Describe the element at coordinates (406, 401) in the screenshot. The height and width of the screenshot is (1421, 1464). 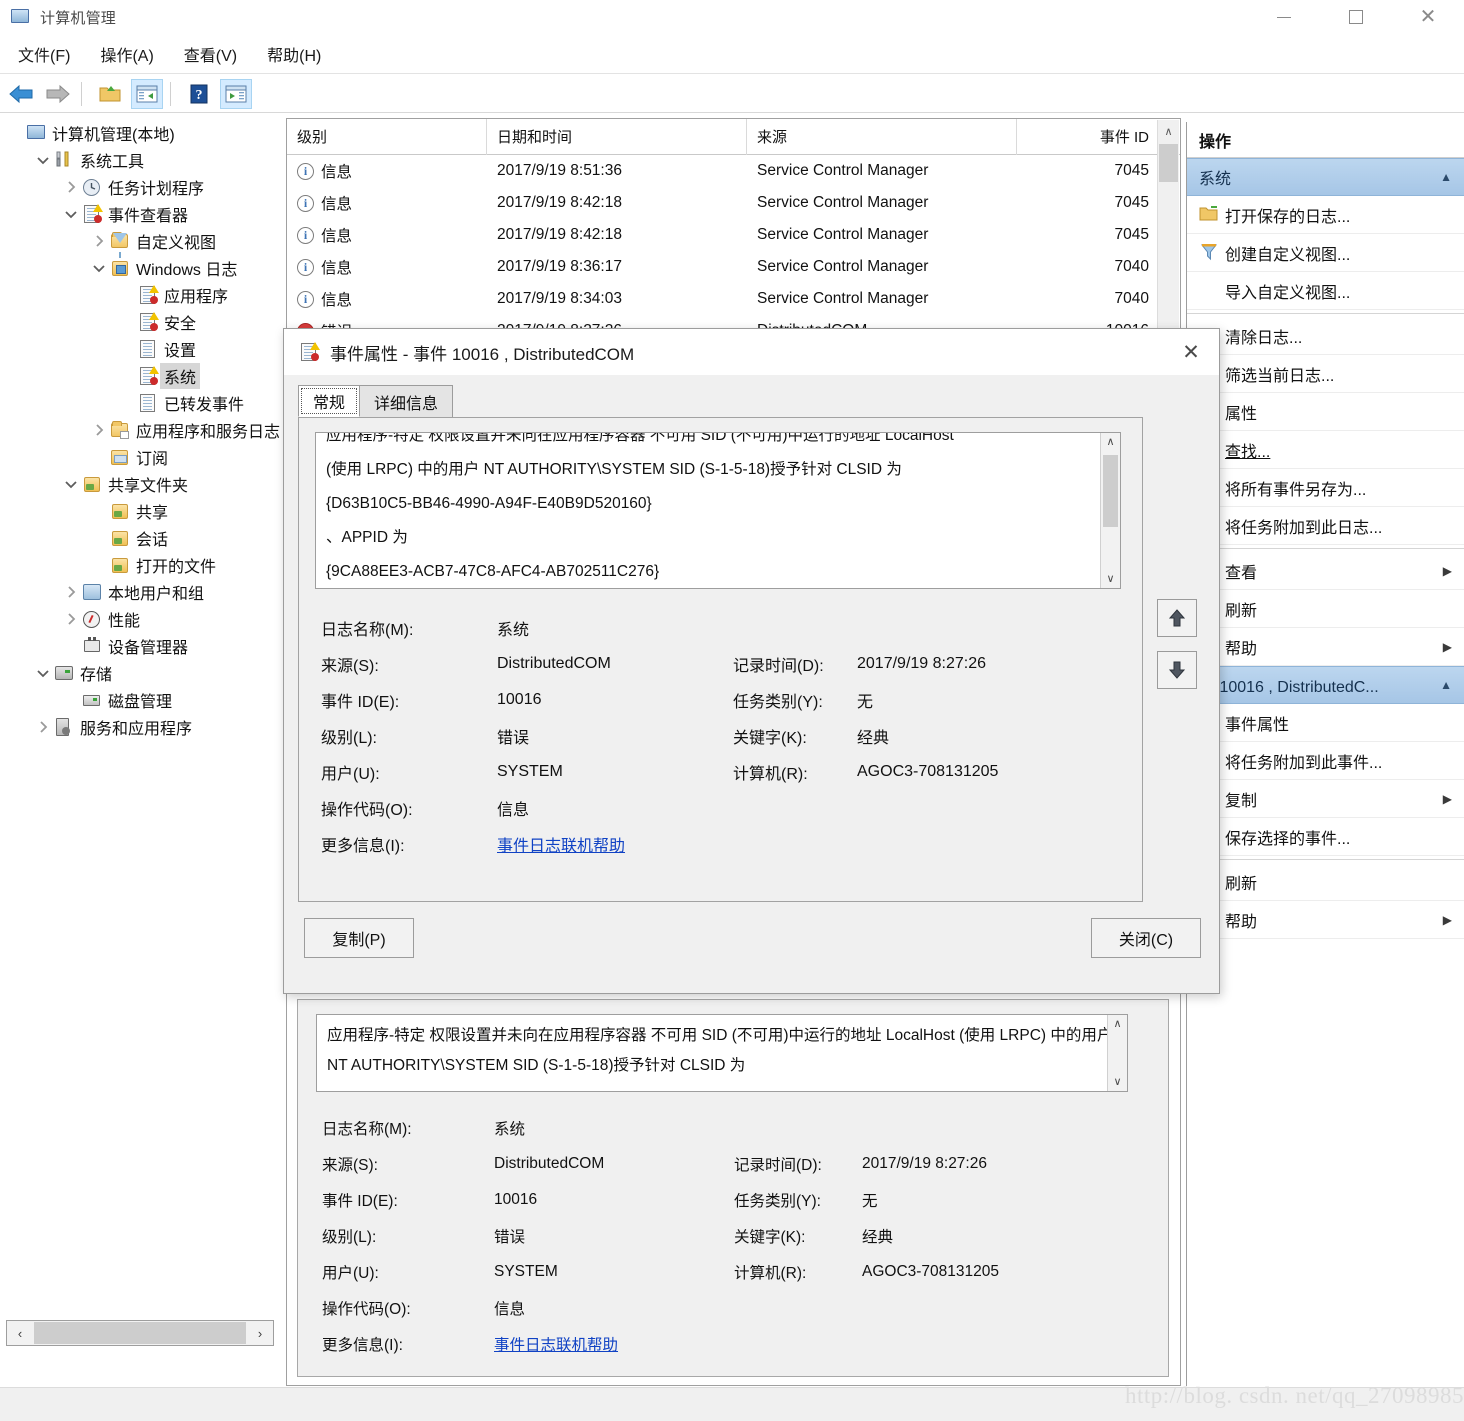
I see `tab-details: 详细信息` at that location.